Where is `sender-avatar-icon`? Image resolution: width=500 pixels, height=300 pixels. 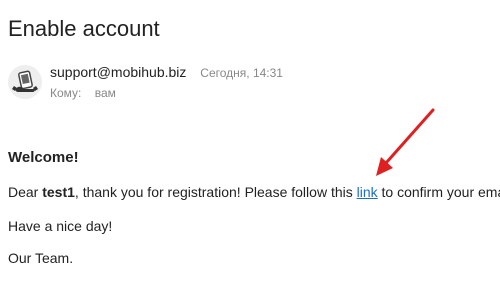
sender-avatar-icon is located at coordinates (25, 82).